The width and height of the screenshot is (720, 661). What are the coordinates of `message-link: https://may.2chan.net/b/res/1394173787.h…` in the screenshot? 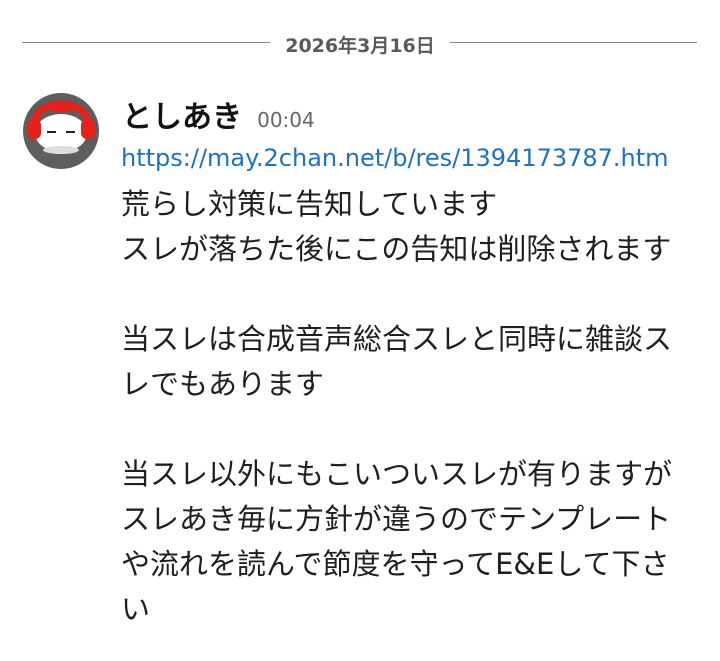 It's located at (406, 158).